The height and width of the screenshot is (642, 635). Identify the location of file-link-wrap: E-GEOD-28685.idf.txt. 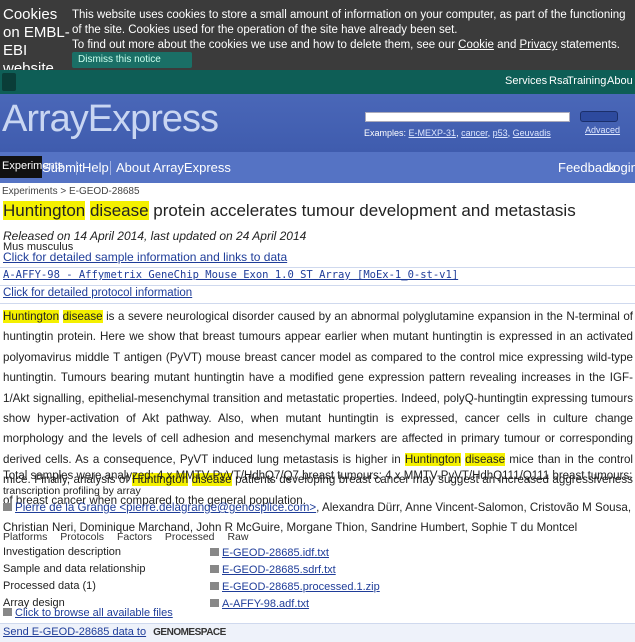
(269, 553).